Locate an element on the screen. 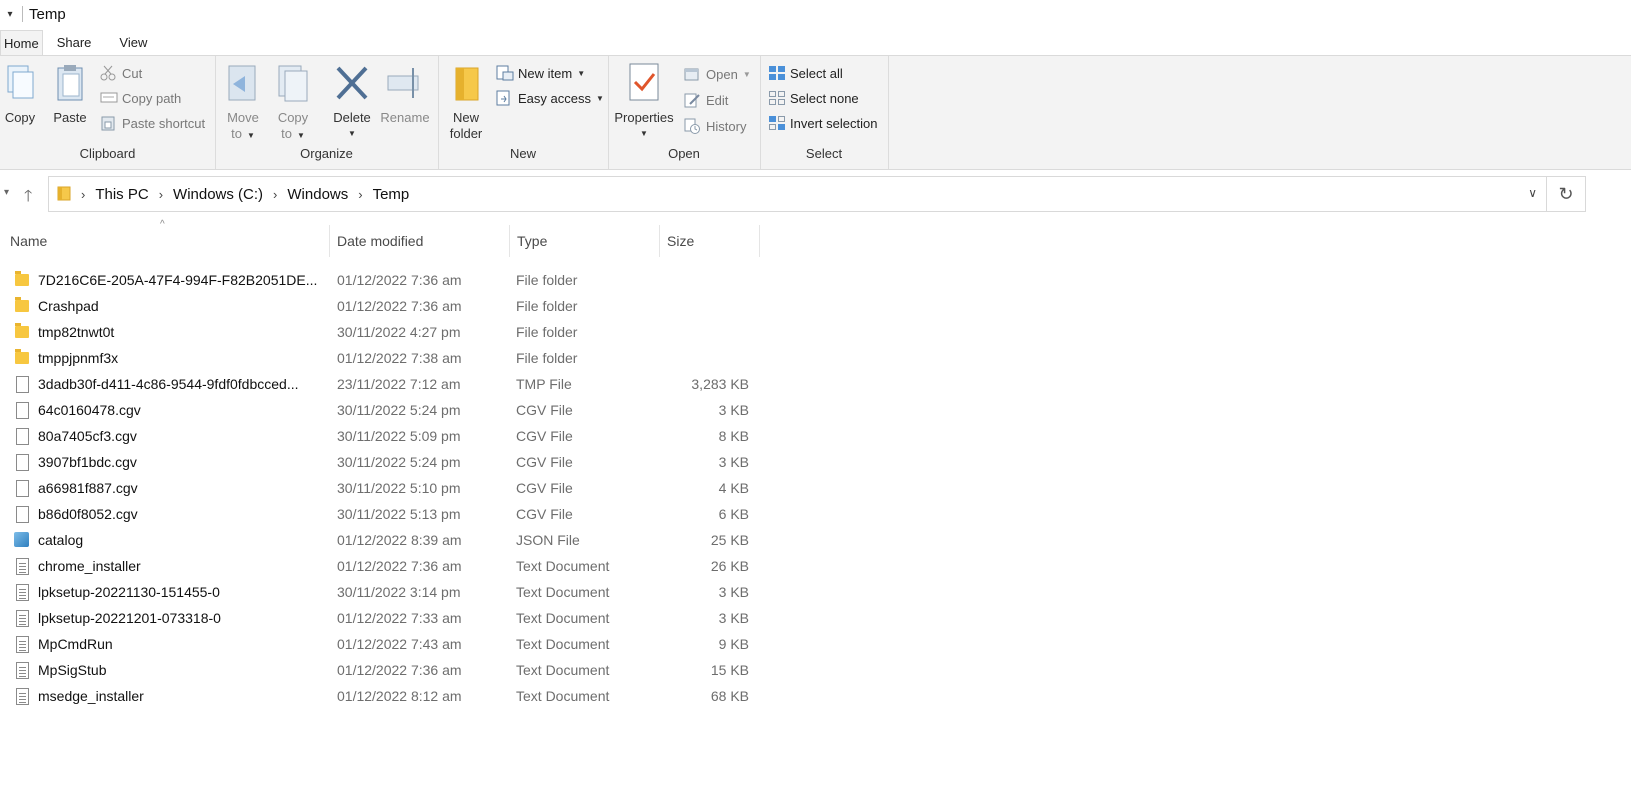  quick-access-dropdown-icon: ▾ is located at coordinates (10, 14).